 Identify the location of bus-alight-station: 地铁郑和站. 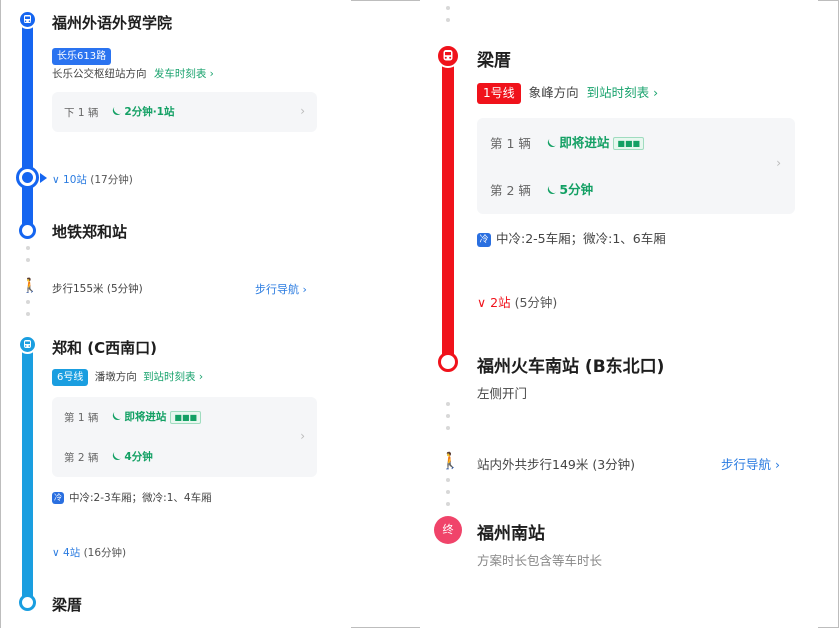
(90, 232).